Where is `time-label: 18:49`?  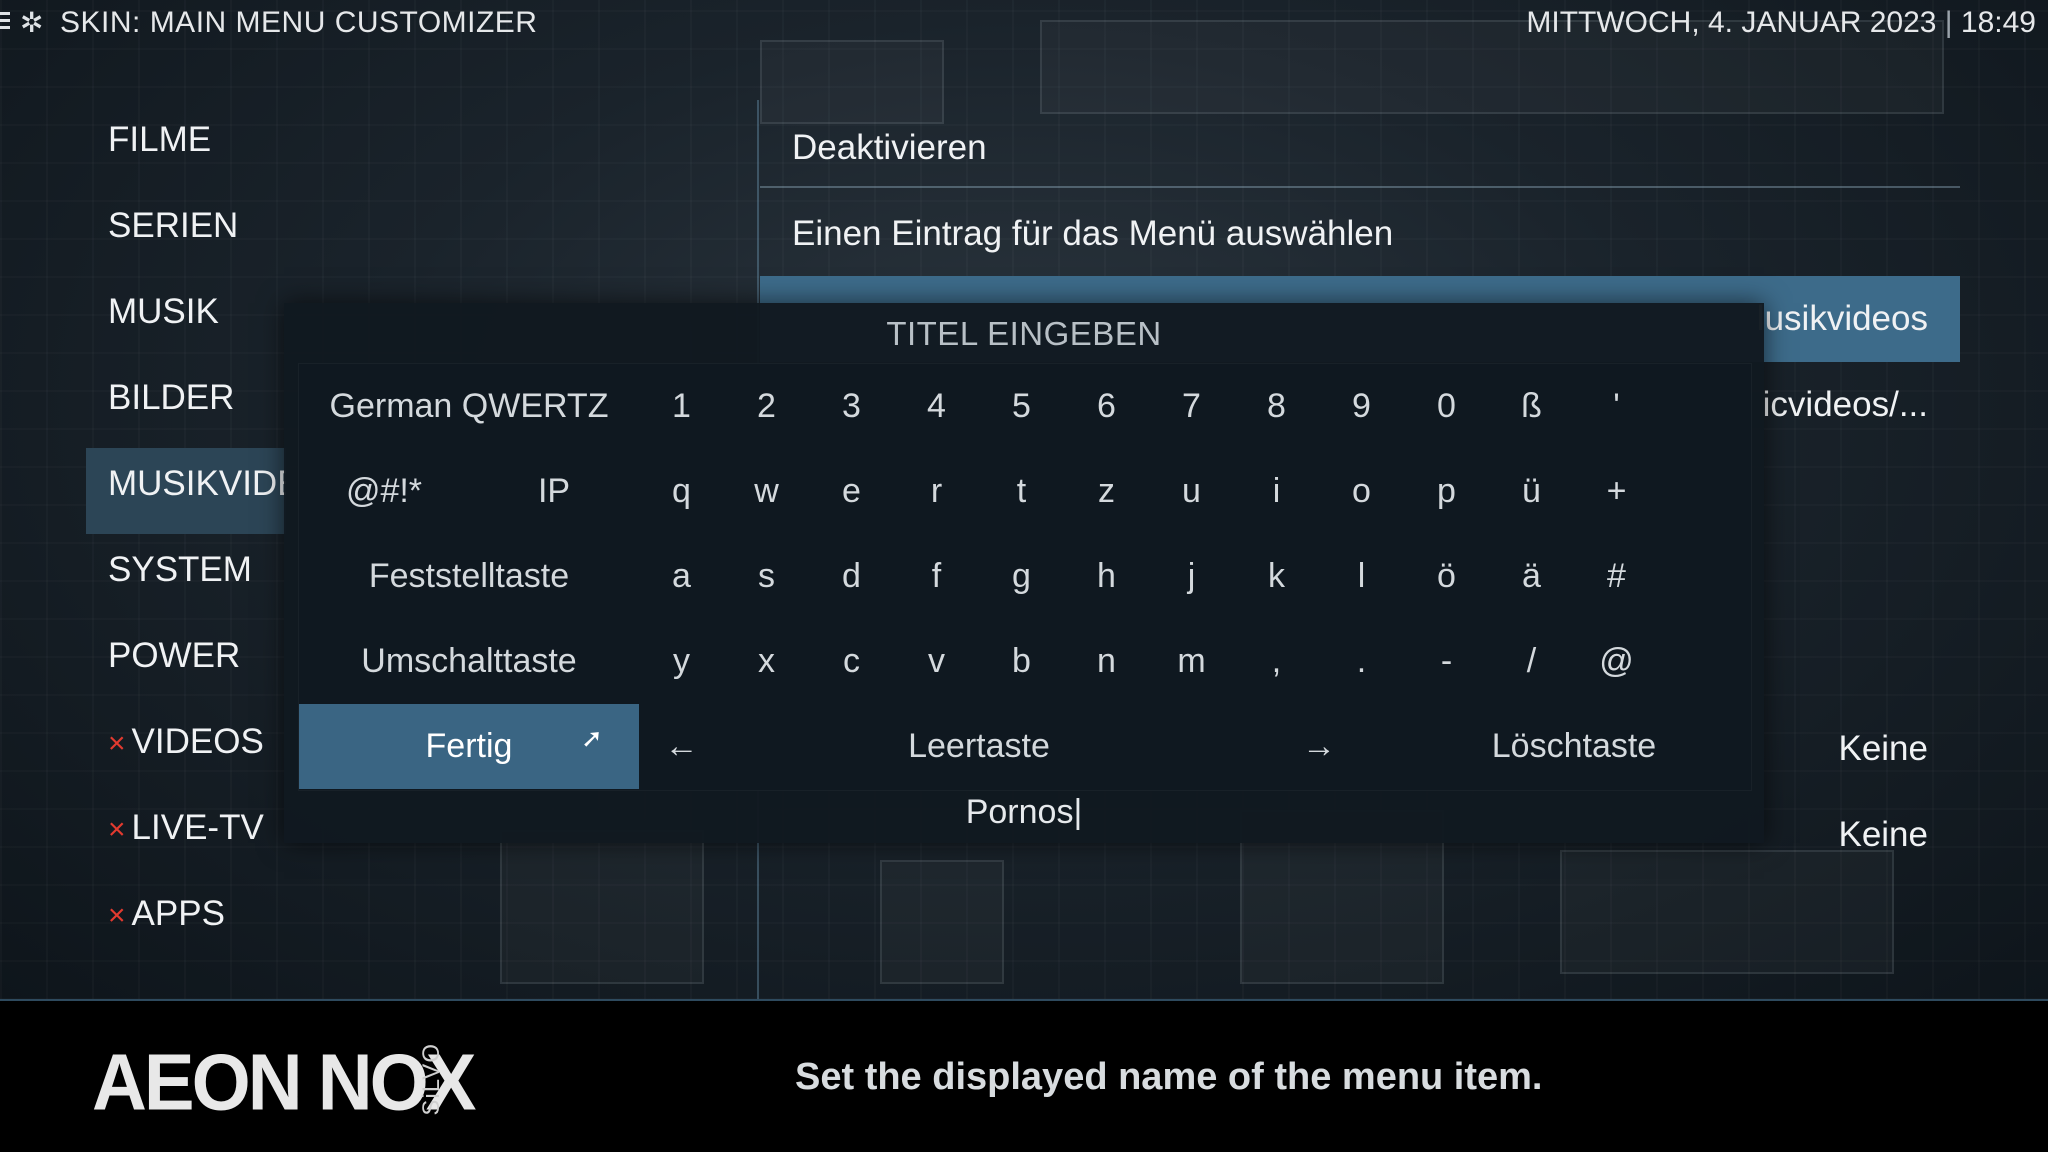 time-label: 18:49 is located at coordinates (1998, 22).